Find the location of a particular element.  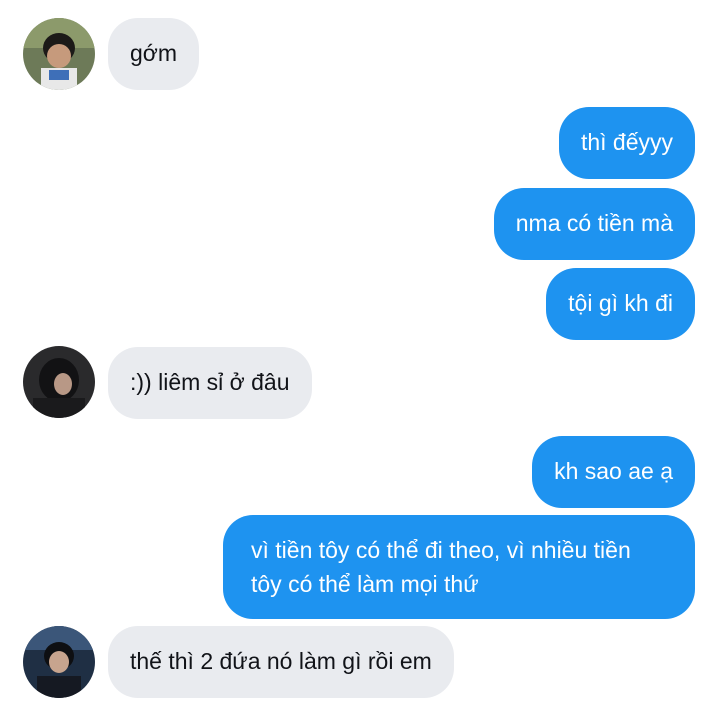

incoming-message: thế thì 2 đứa nó làm gì rồi em is located at coordinates (281, 662).